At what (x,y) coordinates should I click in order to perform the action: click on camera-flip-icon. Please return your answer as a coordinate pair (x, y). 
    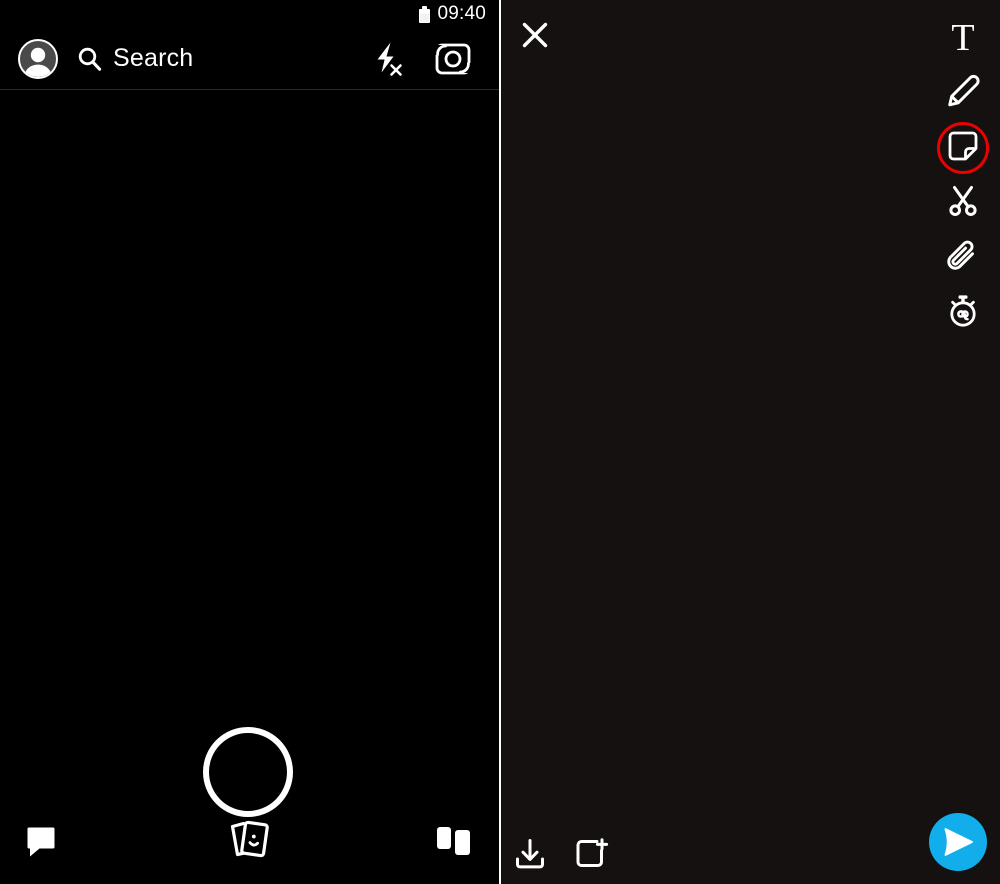
    Looking at the image, I should click on (453, 59).